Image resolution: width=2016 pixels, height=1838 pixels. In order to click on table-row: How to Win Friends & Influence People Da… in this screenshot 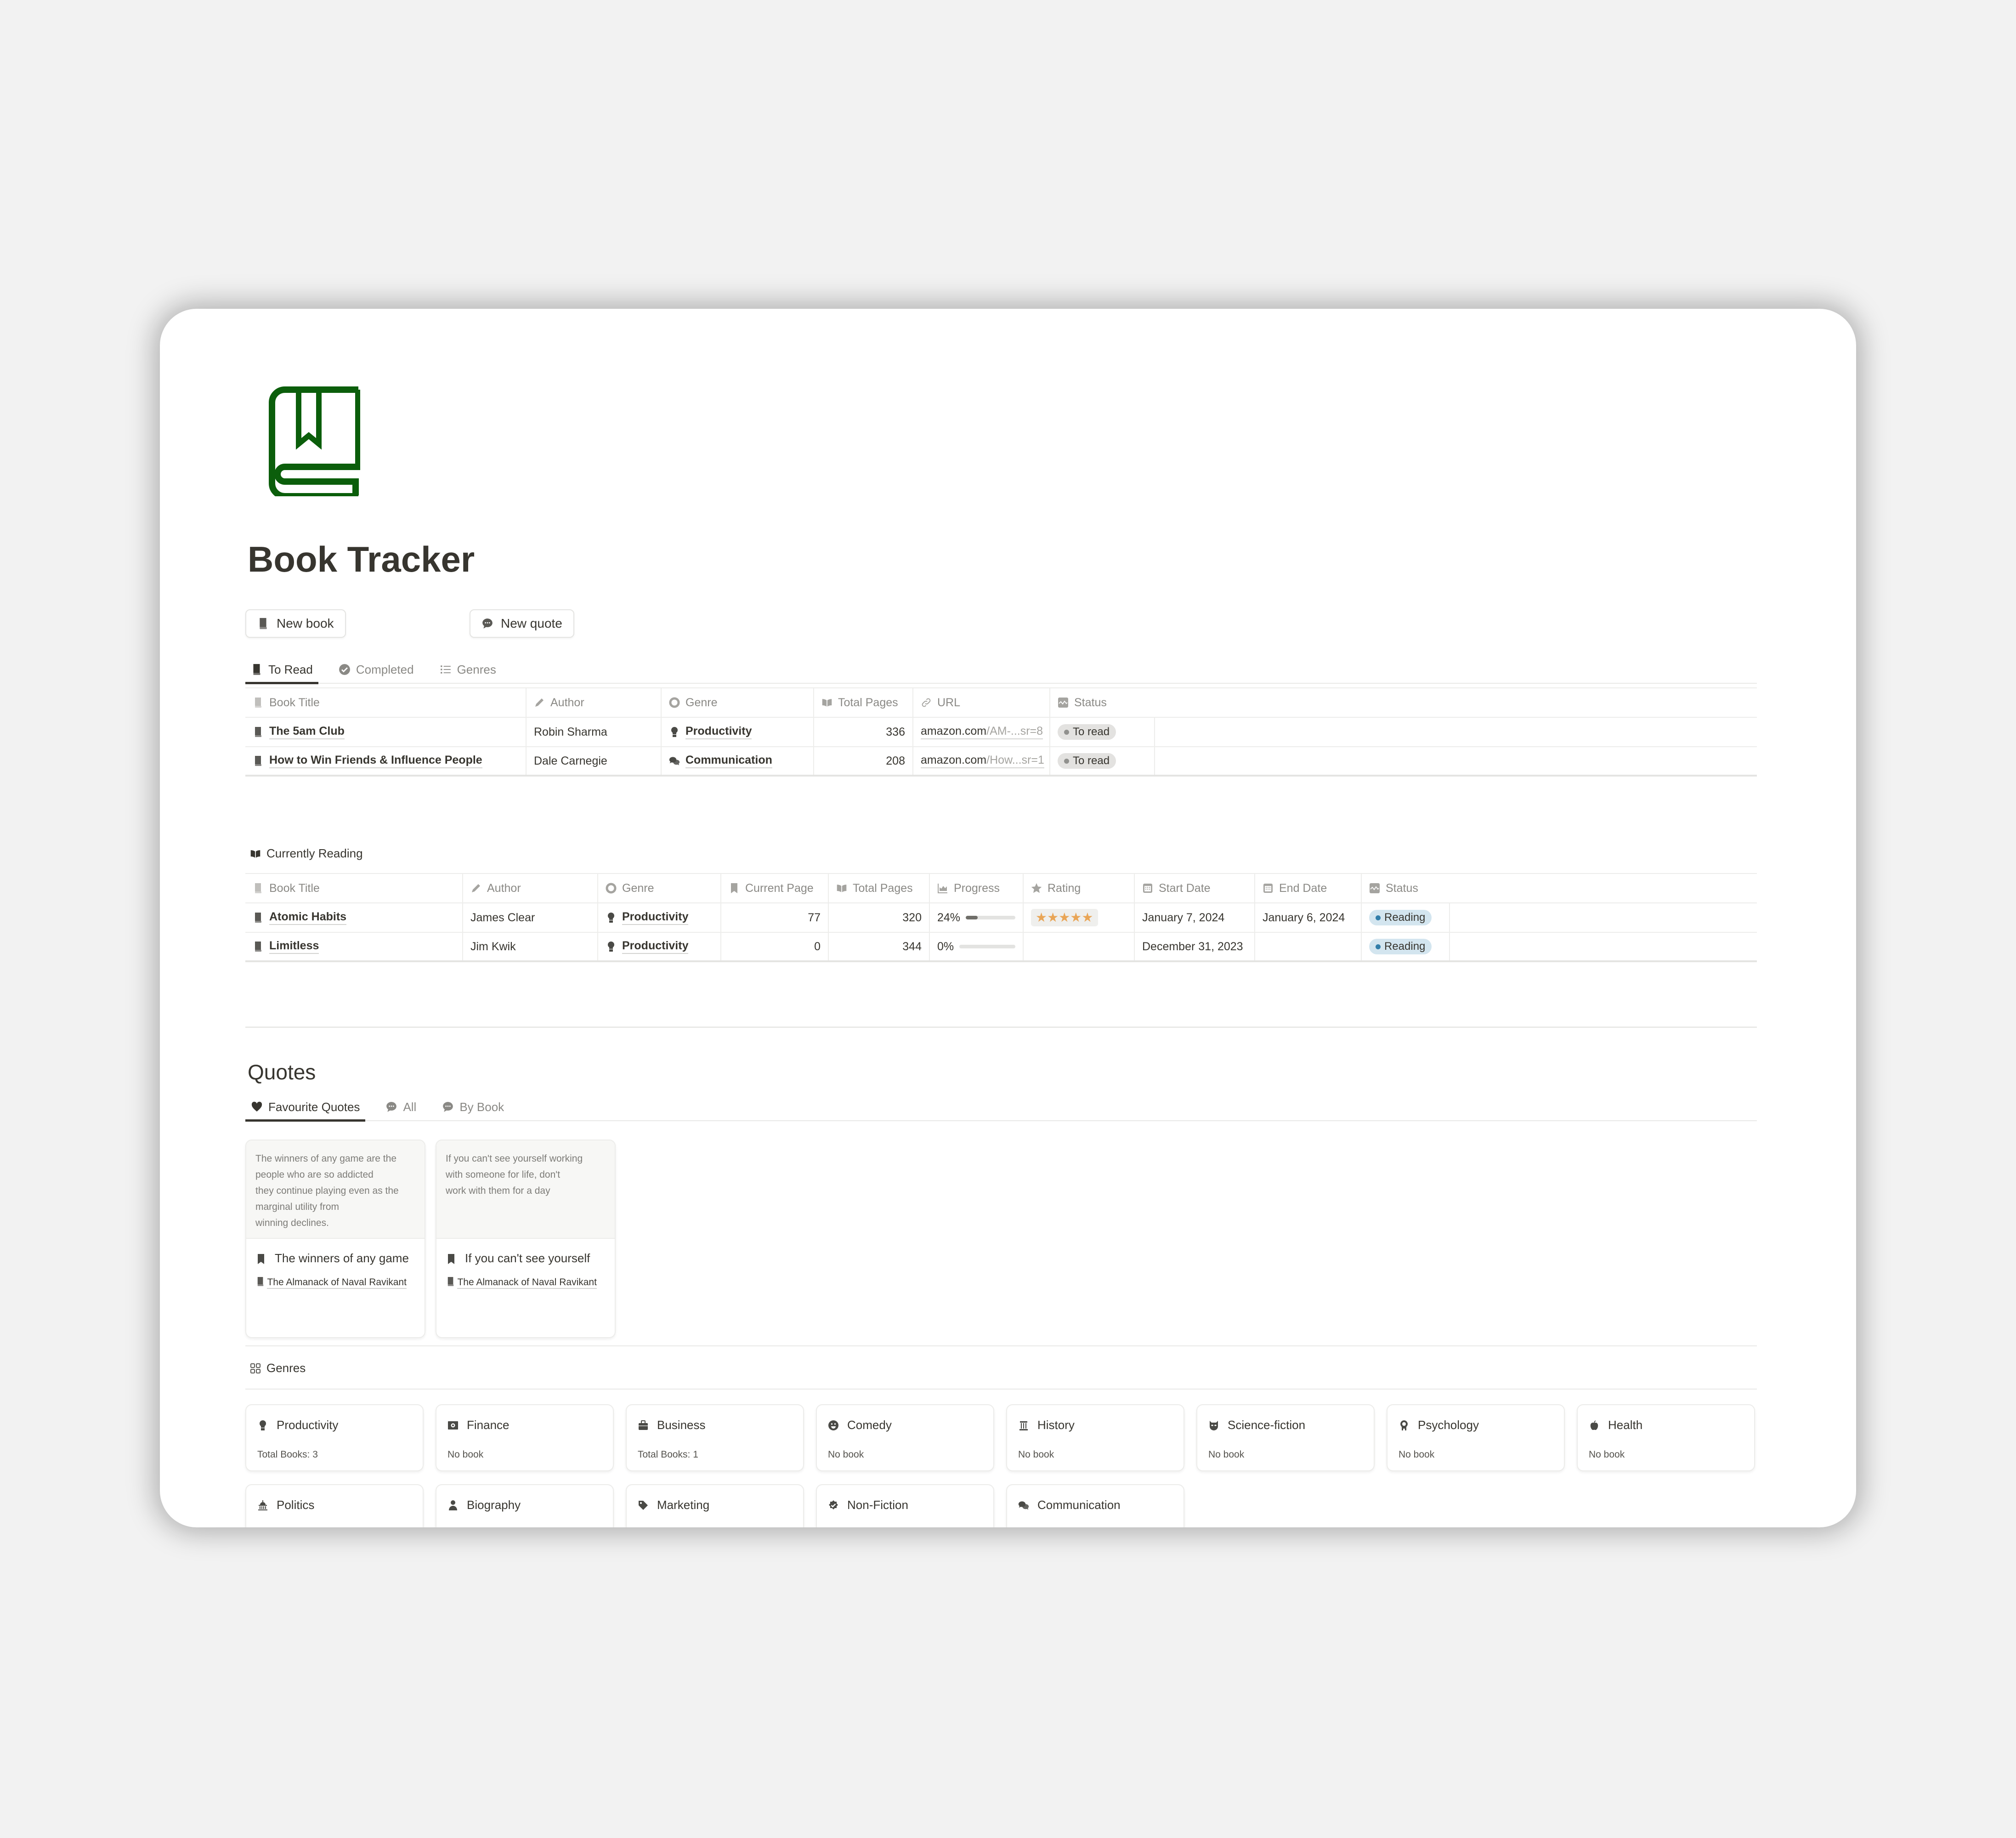, I will do `click(1001, 762)`.